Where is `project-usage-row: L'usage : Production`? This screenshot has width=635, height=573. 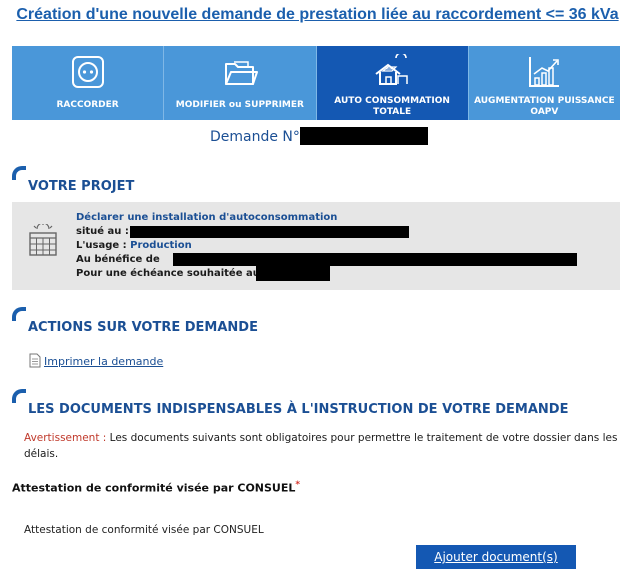 project-usage-row: L'usage : Production is located at coordinates (206, 246).